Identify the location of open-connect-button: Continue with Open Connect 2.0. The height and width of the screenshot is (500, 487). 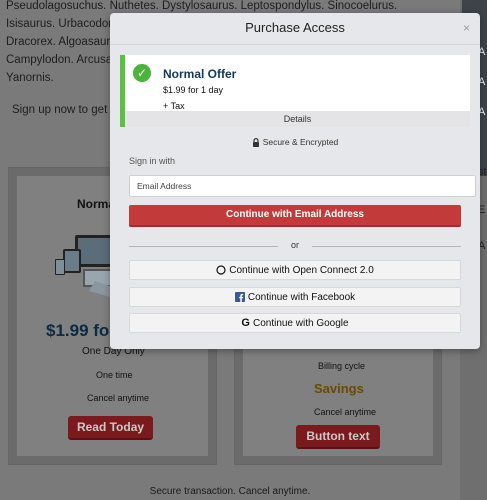
(295, 270).